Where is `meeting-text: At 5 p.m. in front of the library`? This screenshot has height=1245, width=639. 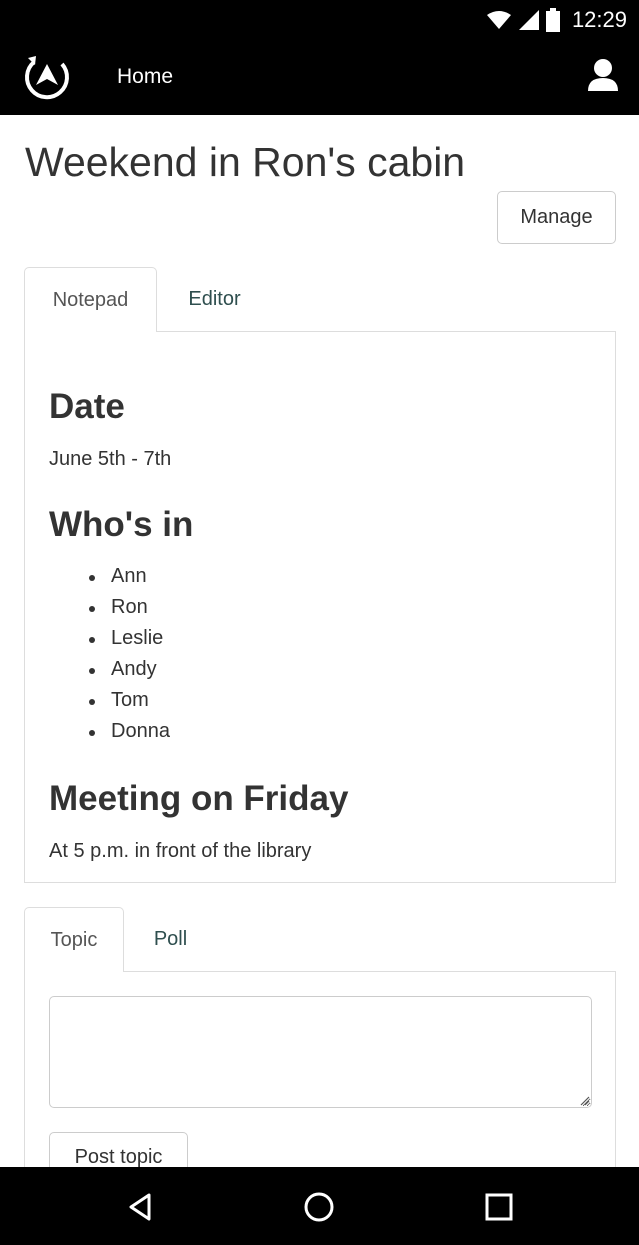
meeting-text: At 5 p.m. in front of the library is located at coordinates (180, 851).